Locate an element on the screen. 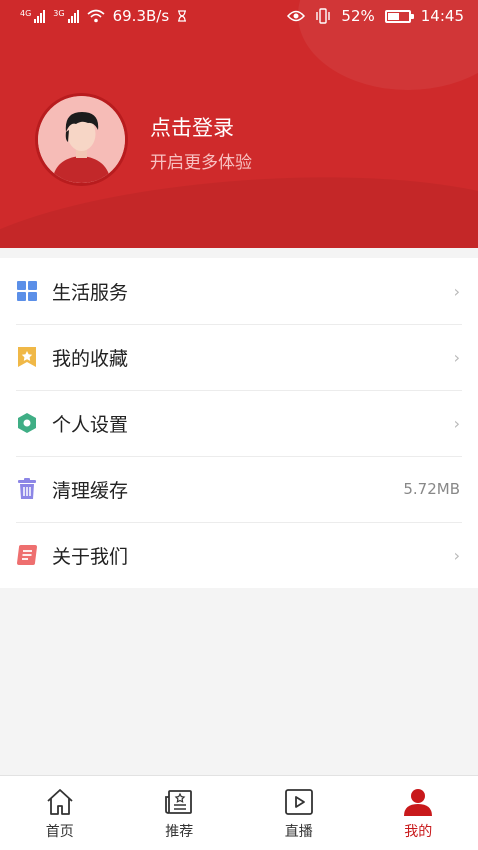 The width and height of the screenshot is (478, 850). document-icon is located at coordinates (27, 555).